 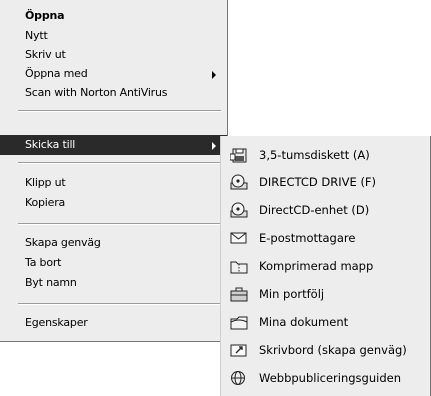 I want to click on submenu-item-directcd-drive: DIRECTCD DRIVE (F), so click(x=325, y=182).